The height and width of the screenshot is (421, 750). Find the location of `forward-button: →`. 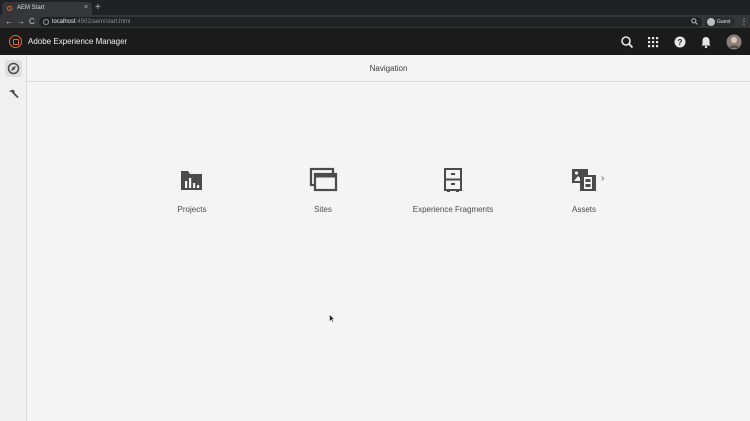

forward-button: → is located at coordinates (21, 21).